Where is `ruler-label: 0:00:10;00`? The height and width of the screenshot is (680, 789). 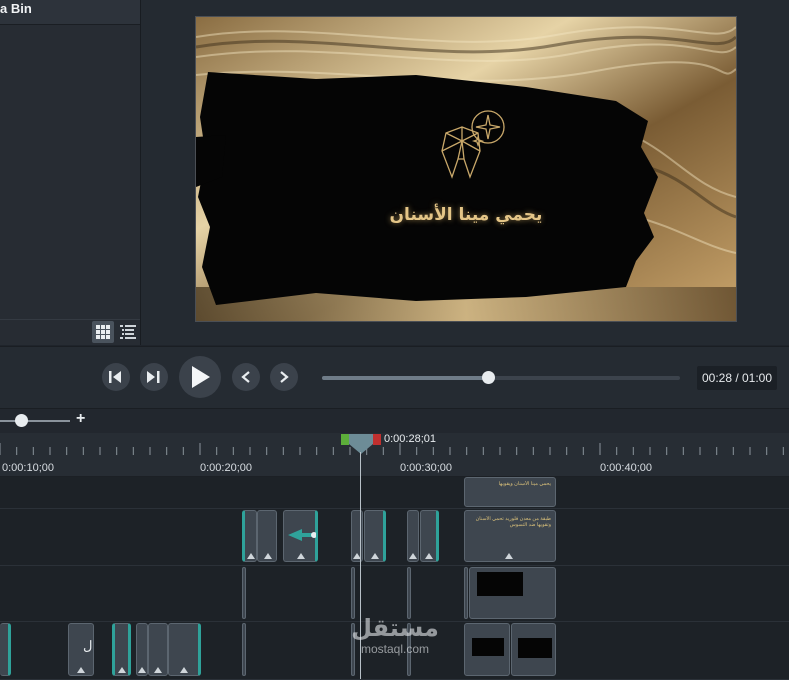
ruler-label: 0:00:10;00 is located at coordinates (28, 468).